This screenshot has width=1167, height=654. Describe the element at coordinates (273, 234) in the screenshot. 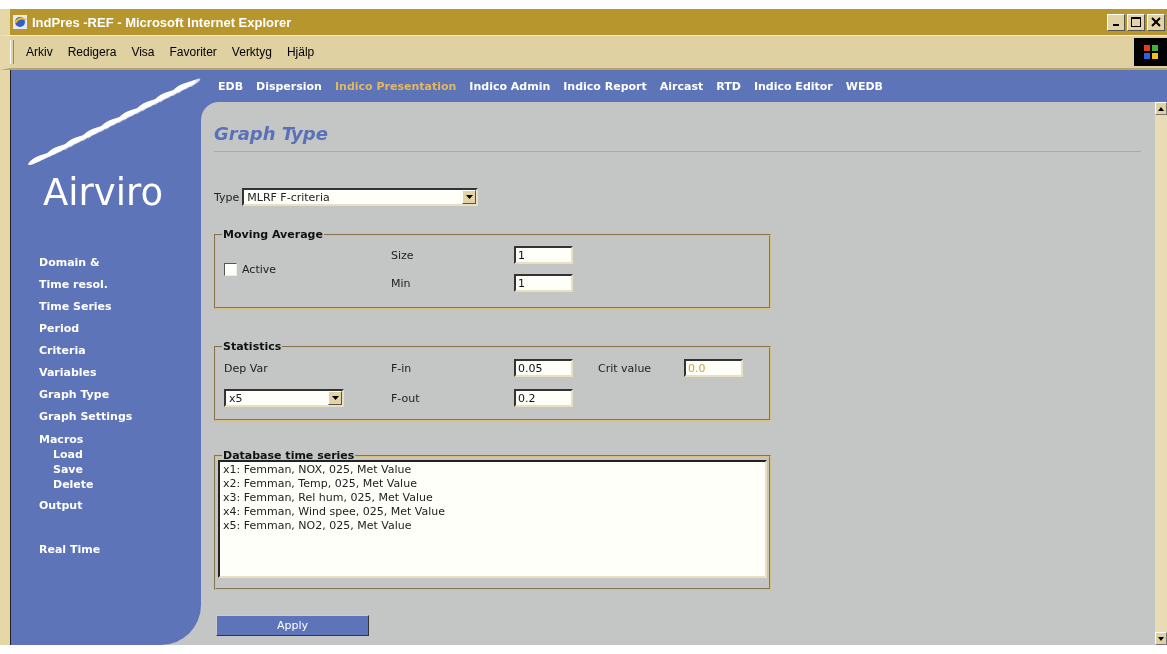

I see `group-title: Moving Average` at that location.